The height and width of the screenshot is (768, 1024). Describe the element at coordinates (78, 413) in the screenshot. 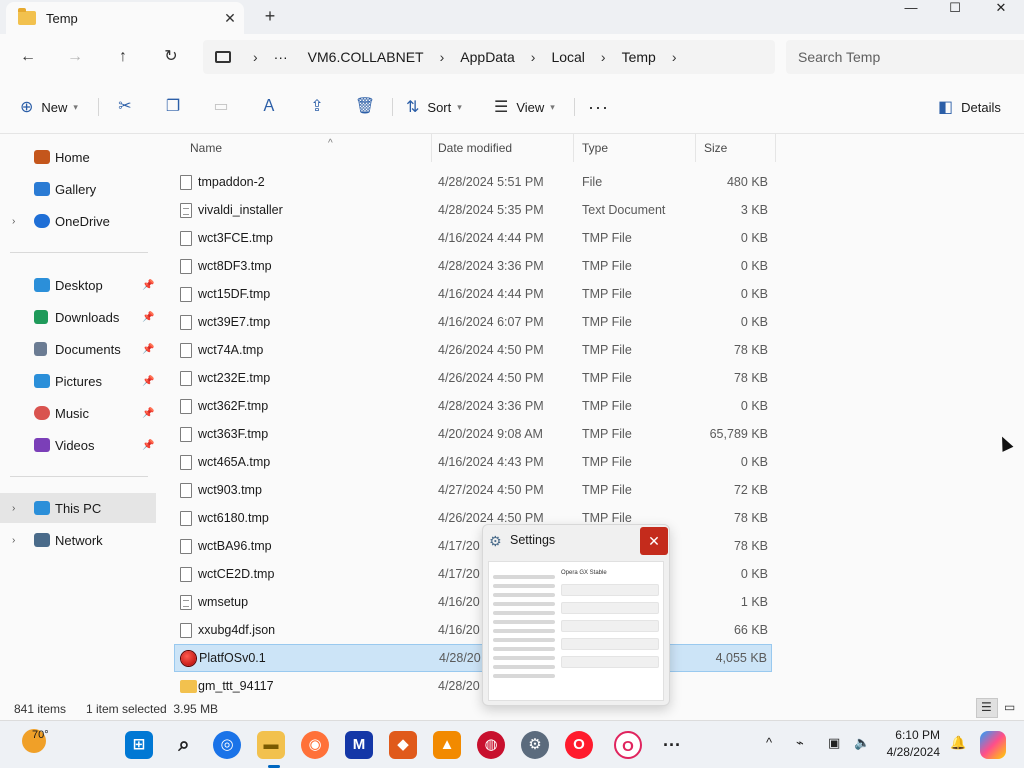

I see `sidebar-item-music: Music 📌` at that location.